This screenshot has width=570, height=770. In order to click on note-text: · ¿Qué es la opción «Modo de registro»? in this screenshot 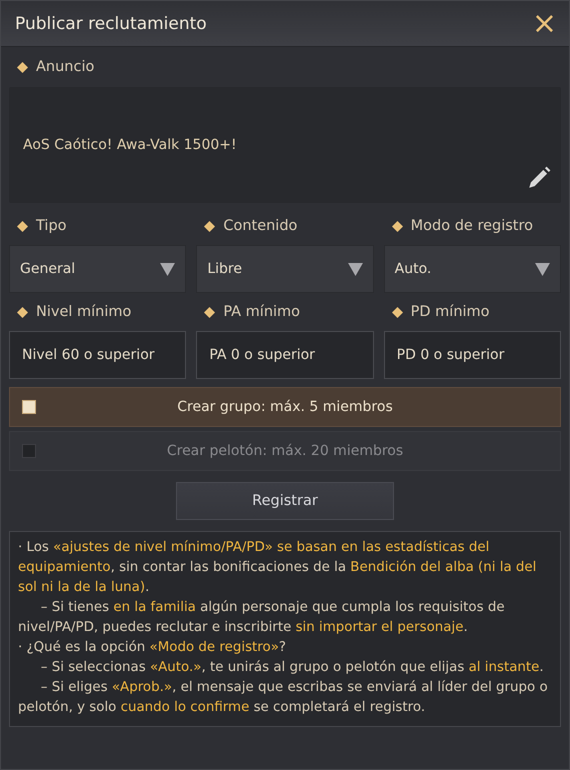, I will do `click(152, 648)`.